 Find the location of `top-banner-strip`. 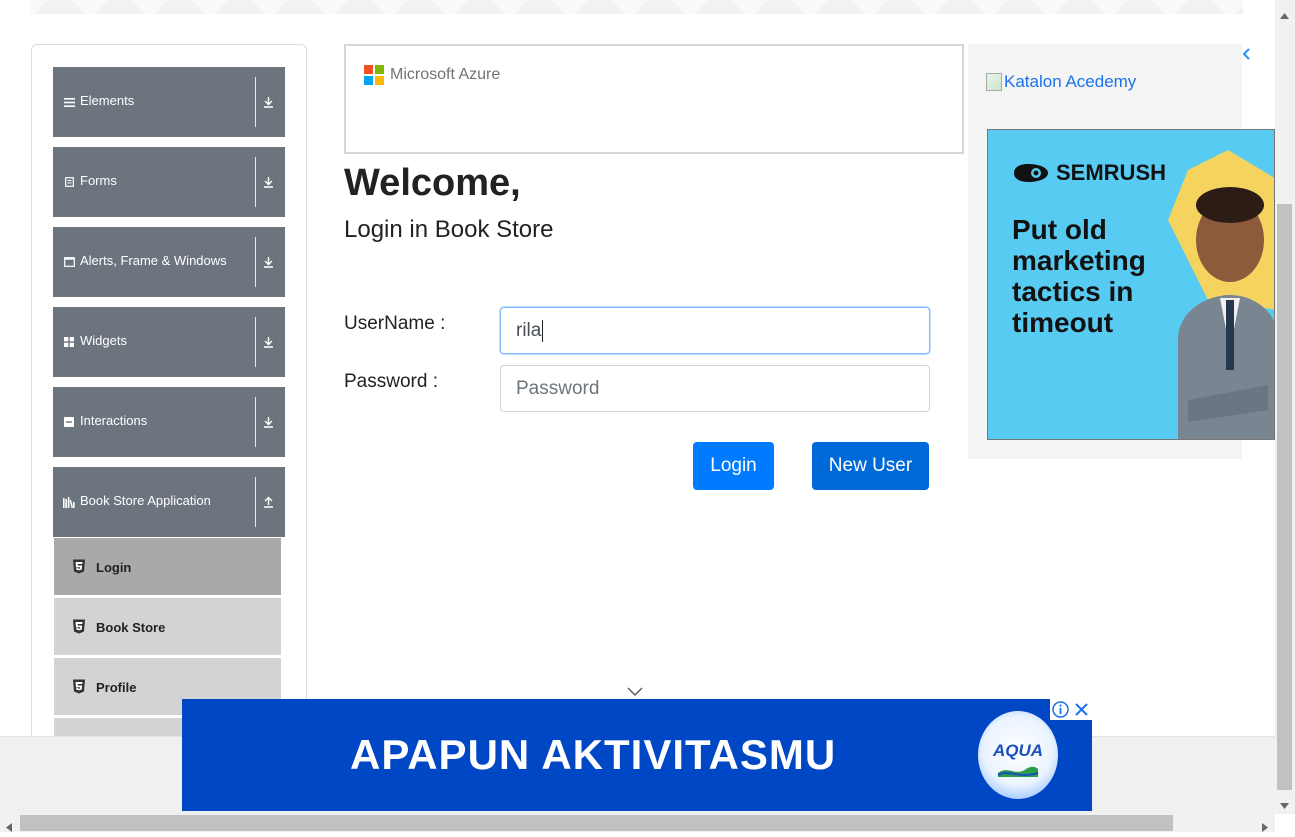

top-banner-strip is located at coordinates (636, 7).